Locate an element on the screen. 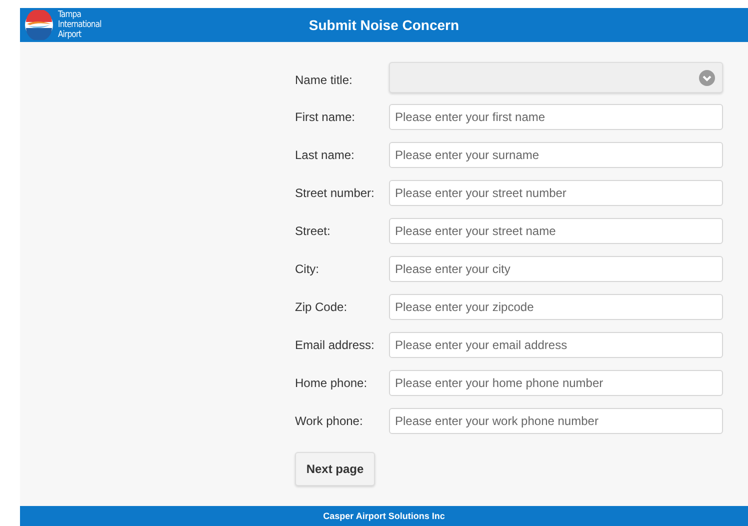 This screenshot has width=748, height=526. field-label: Street: is located at coordinates (313, 231).